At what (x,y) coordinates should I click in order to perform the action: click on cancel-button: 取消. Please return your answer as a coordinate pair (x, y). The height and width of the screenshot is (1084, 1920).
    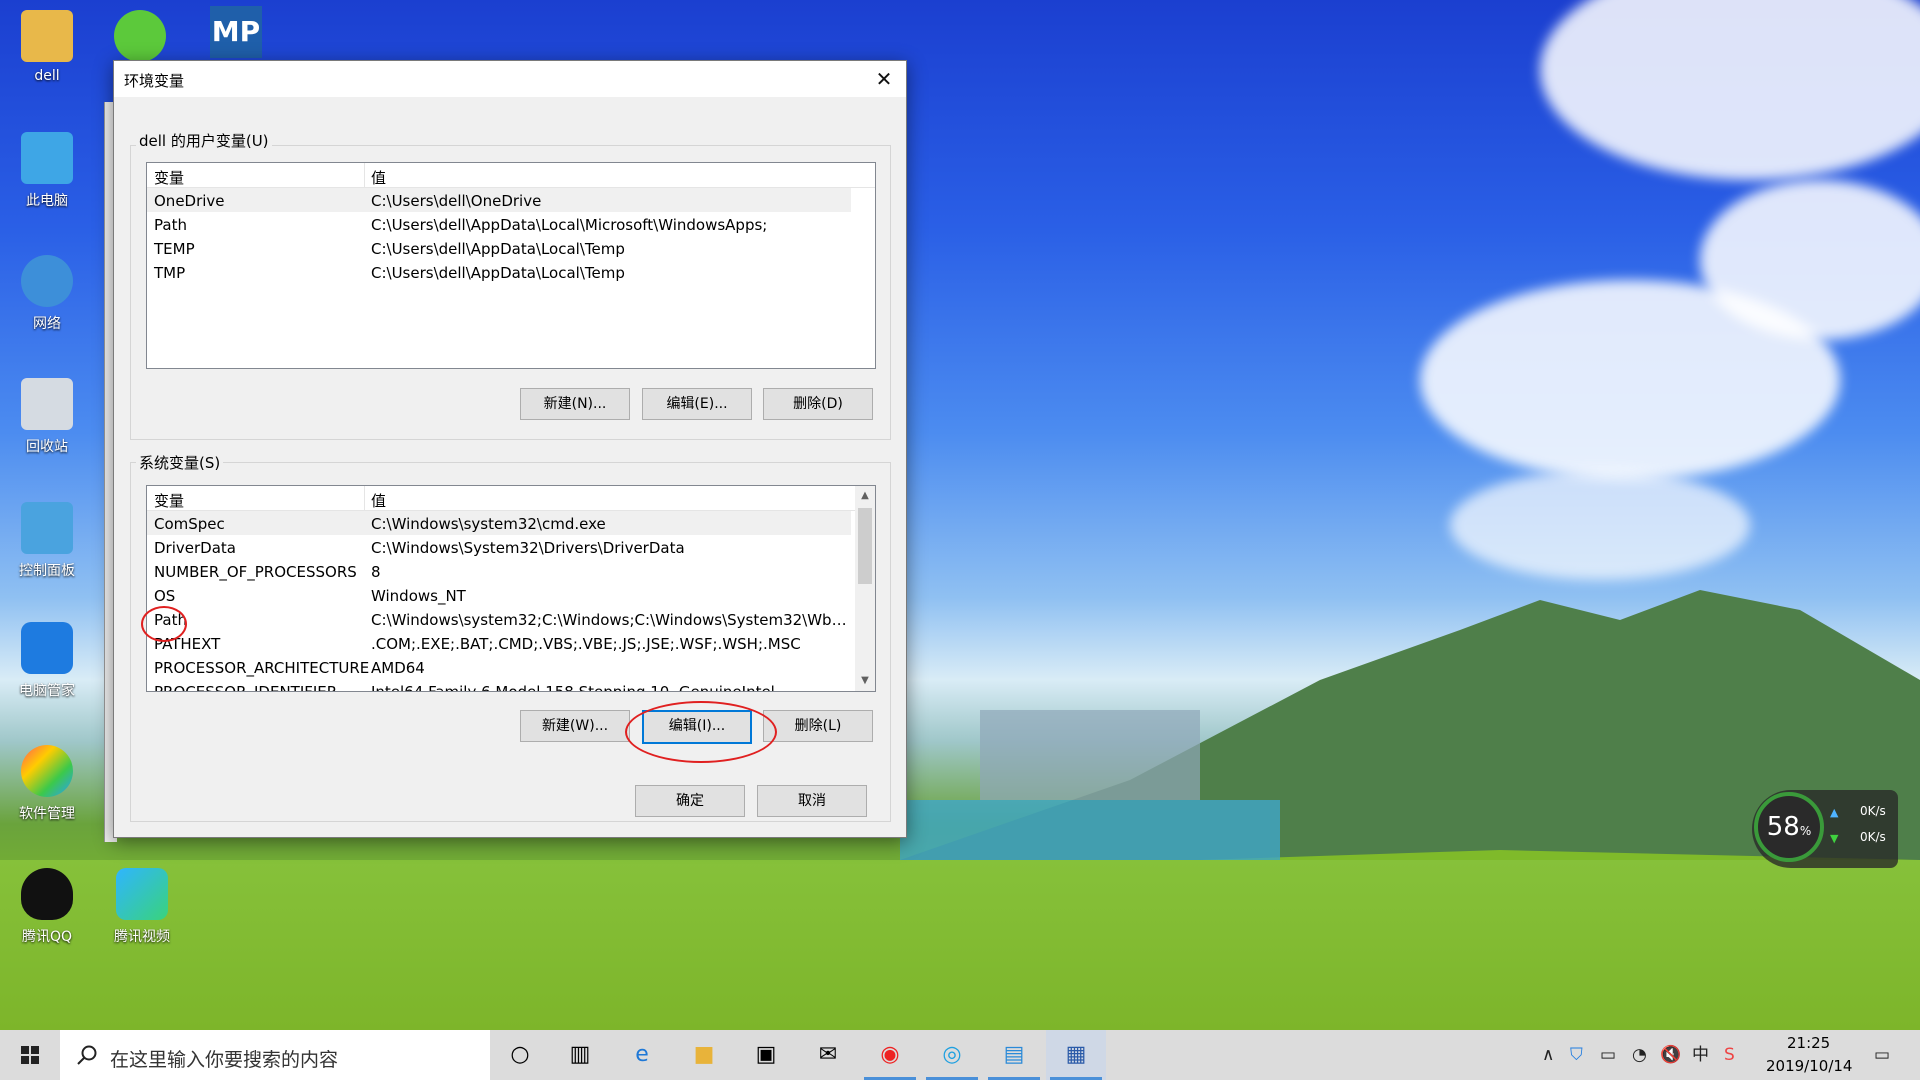
    Looking at the image, I should click on (812, 801).